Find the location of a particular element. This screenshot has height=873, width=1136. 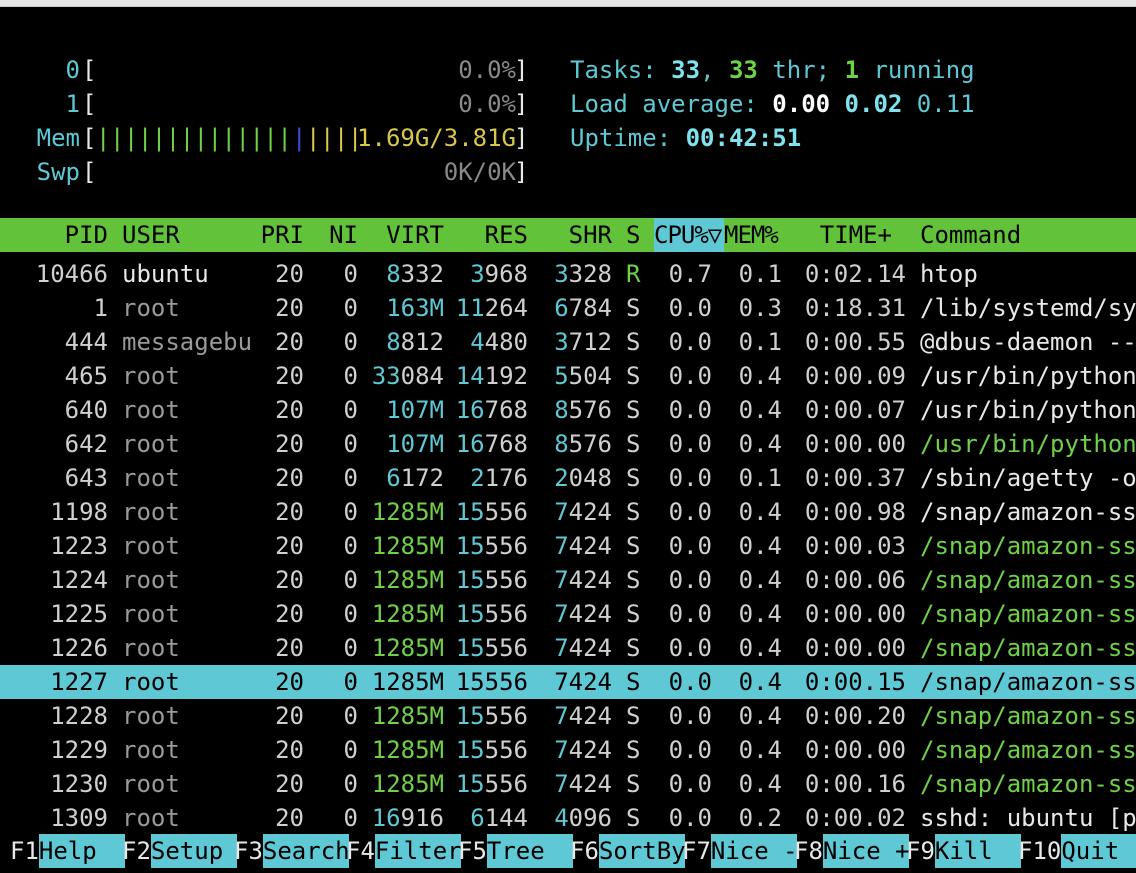

process-virt: 107M is located at coordinates (415, 444).